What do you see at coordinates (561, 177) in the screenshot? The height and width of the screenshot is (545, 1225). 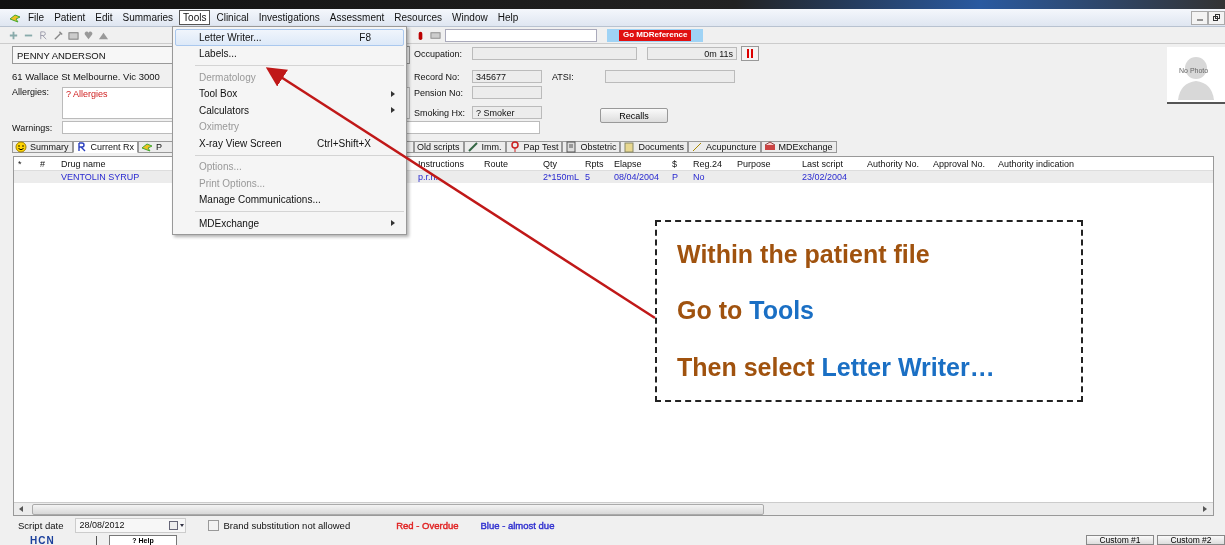 I see `table-cell-text: 2*150mL` at bounding box center [561, 177].